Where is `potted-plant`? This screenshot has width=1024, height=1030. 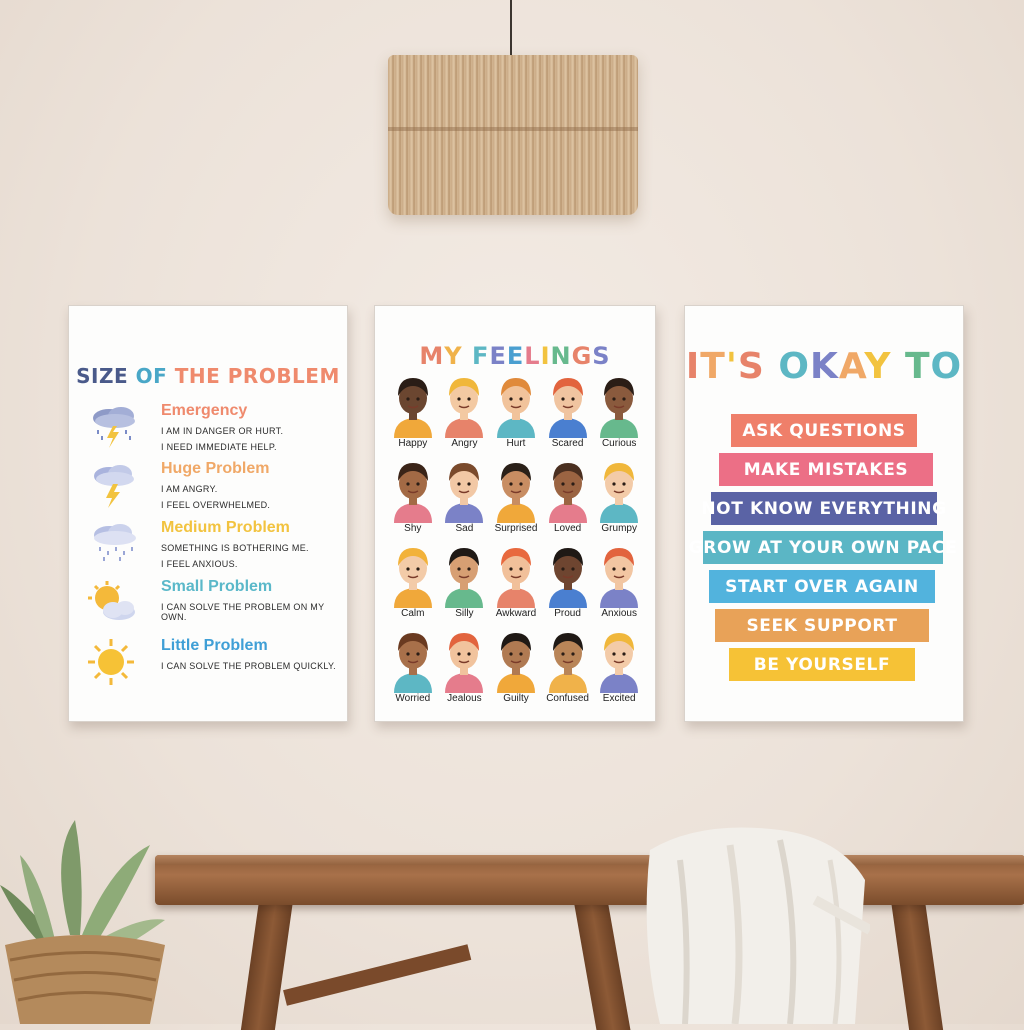
potted-plant is located at coordinates (82, 922).